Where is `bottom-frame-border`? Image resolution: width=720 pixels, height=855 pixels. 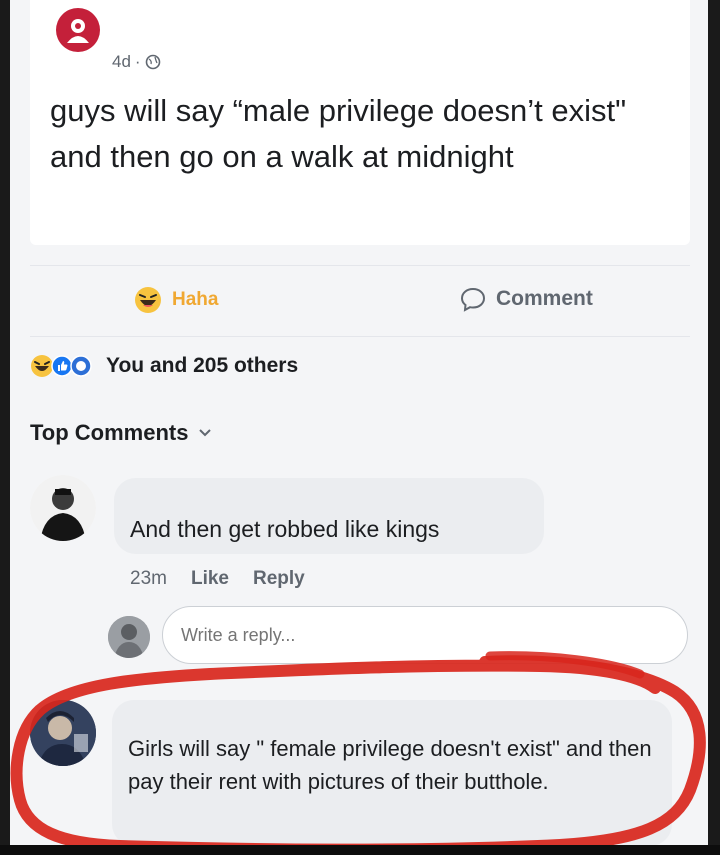 bottom-frame-border is located at coordinates (360, 850).